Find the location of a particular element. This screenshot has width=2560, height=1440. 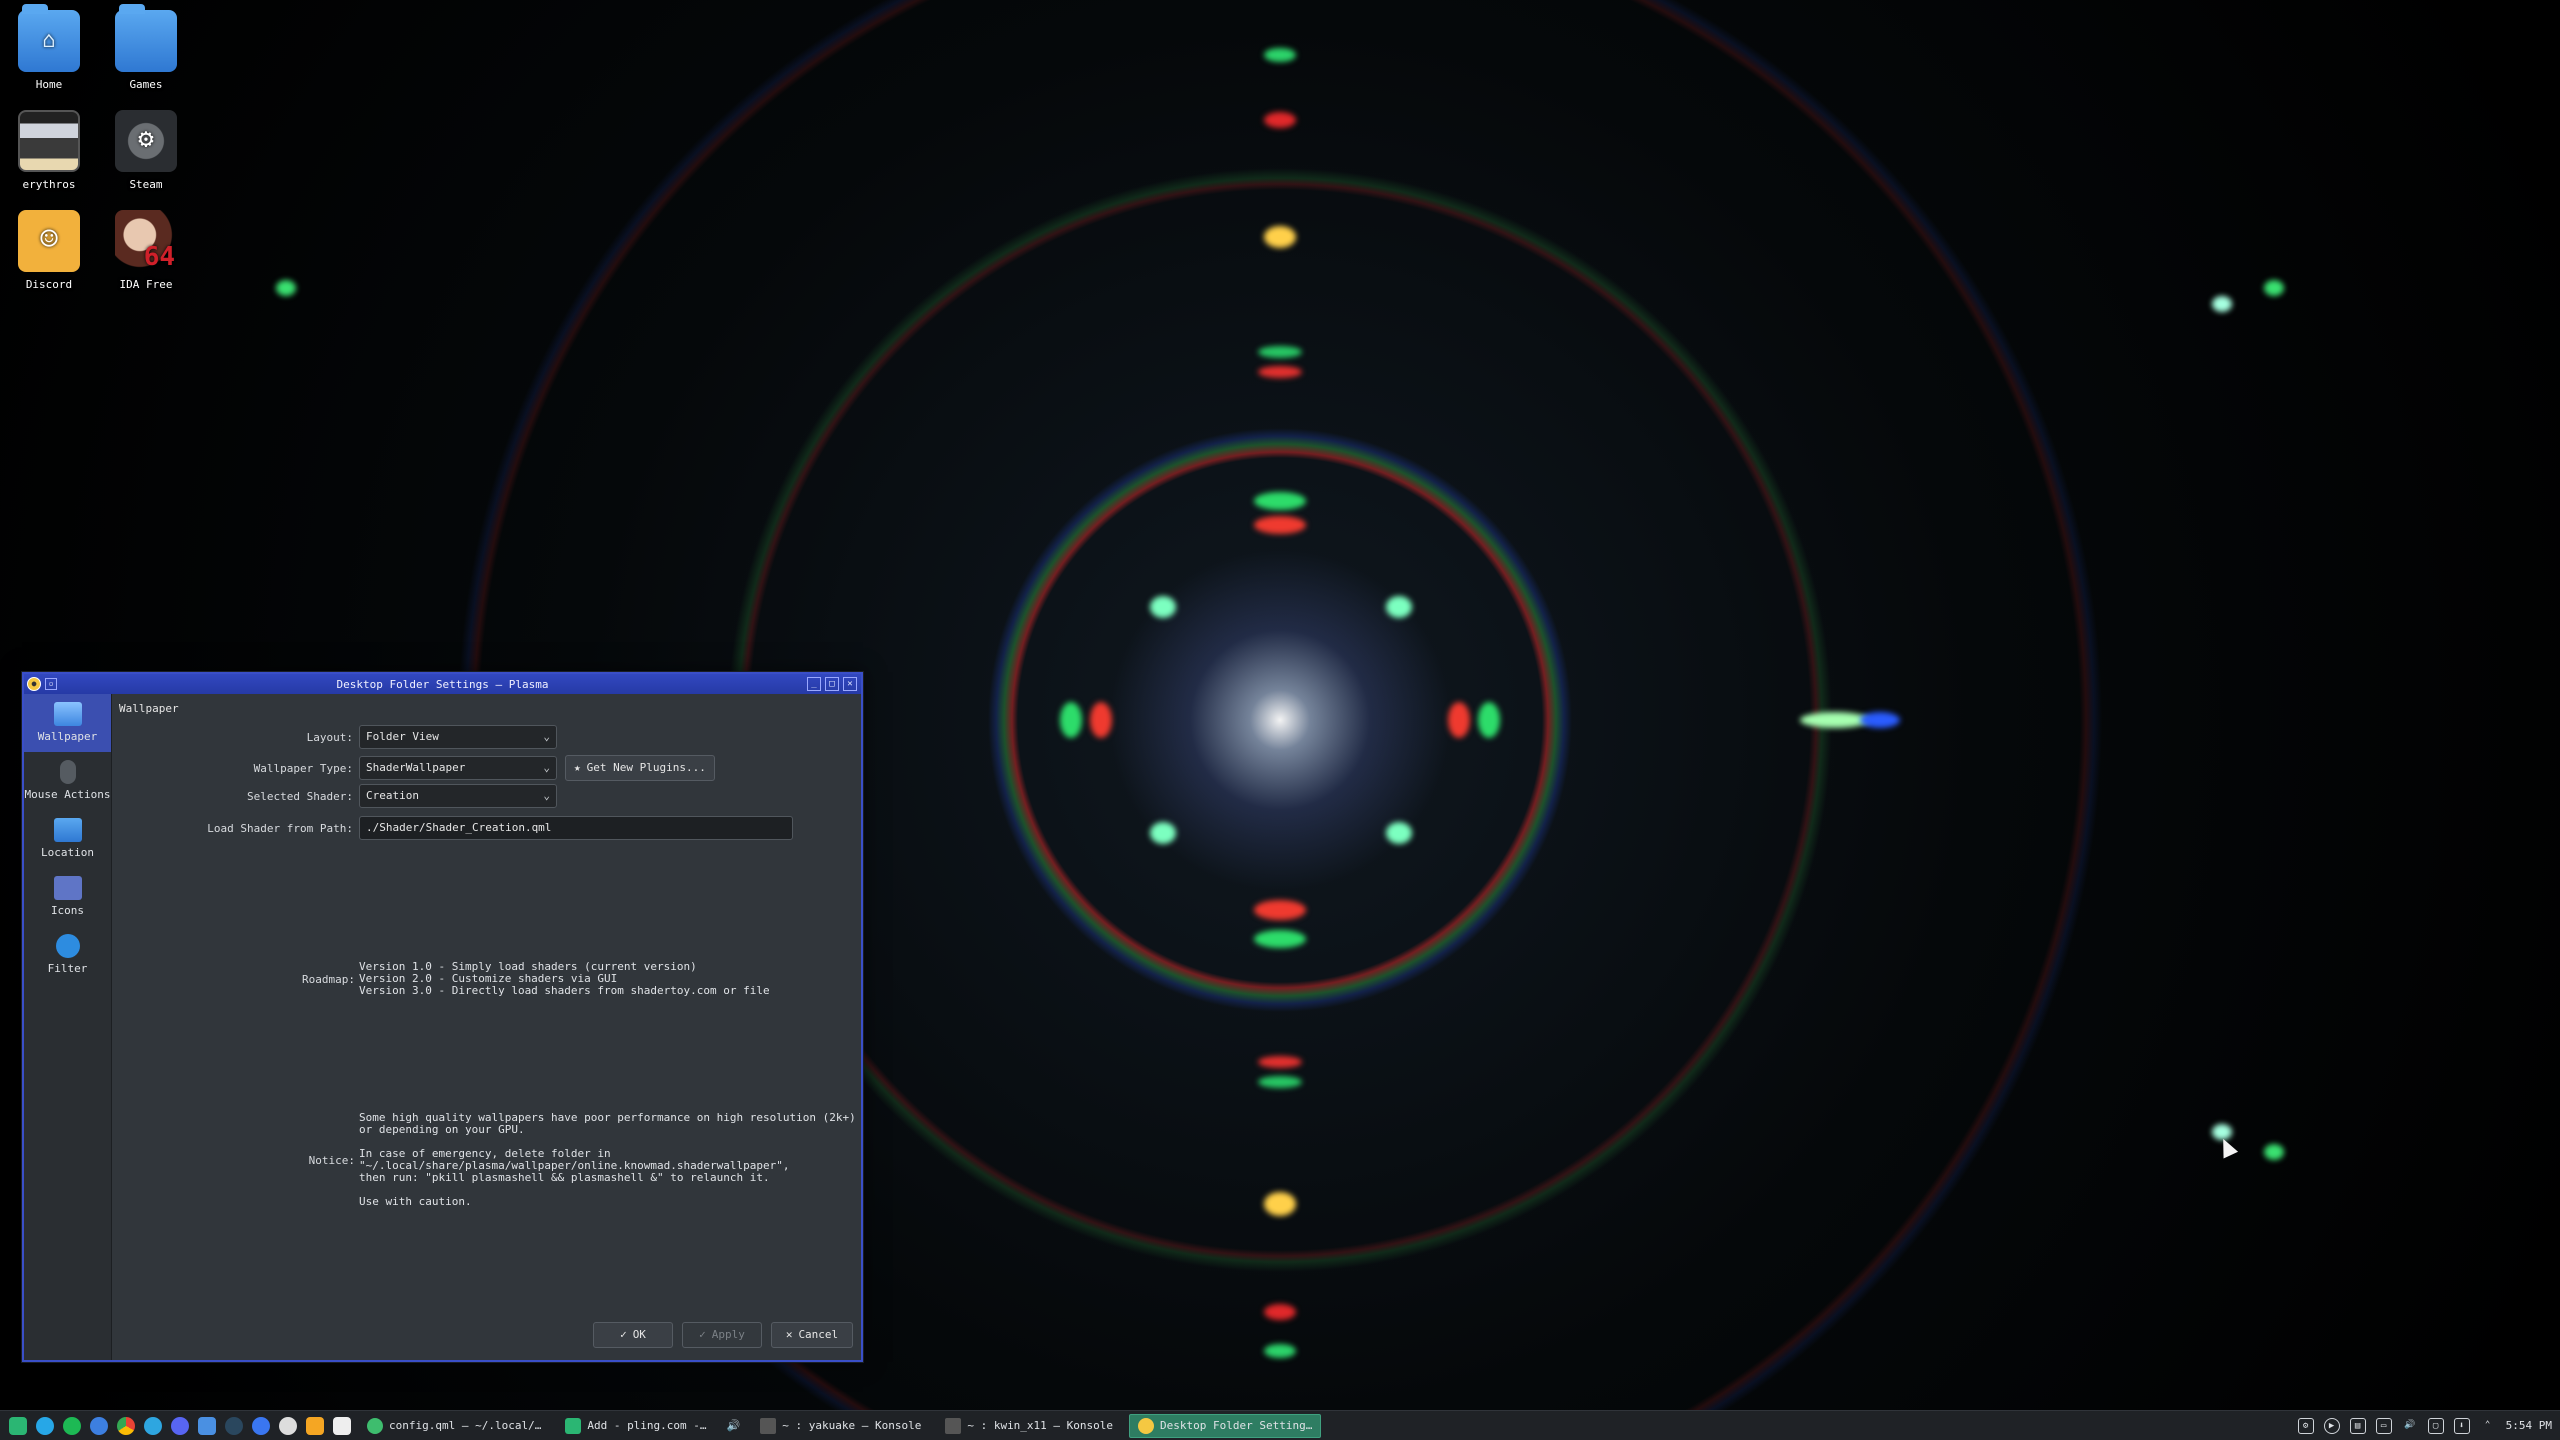

sidebar-item-icons: Icons is located at coordinates (67, 897).